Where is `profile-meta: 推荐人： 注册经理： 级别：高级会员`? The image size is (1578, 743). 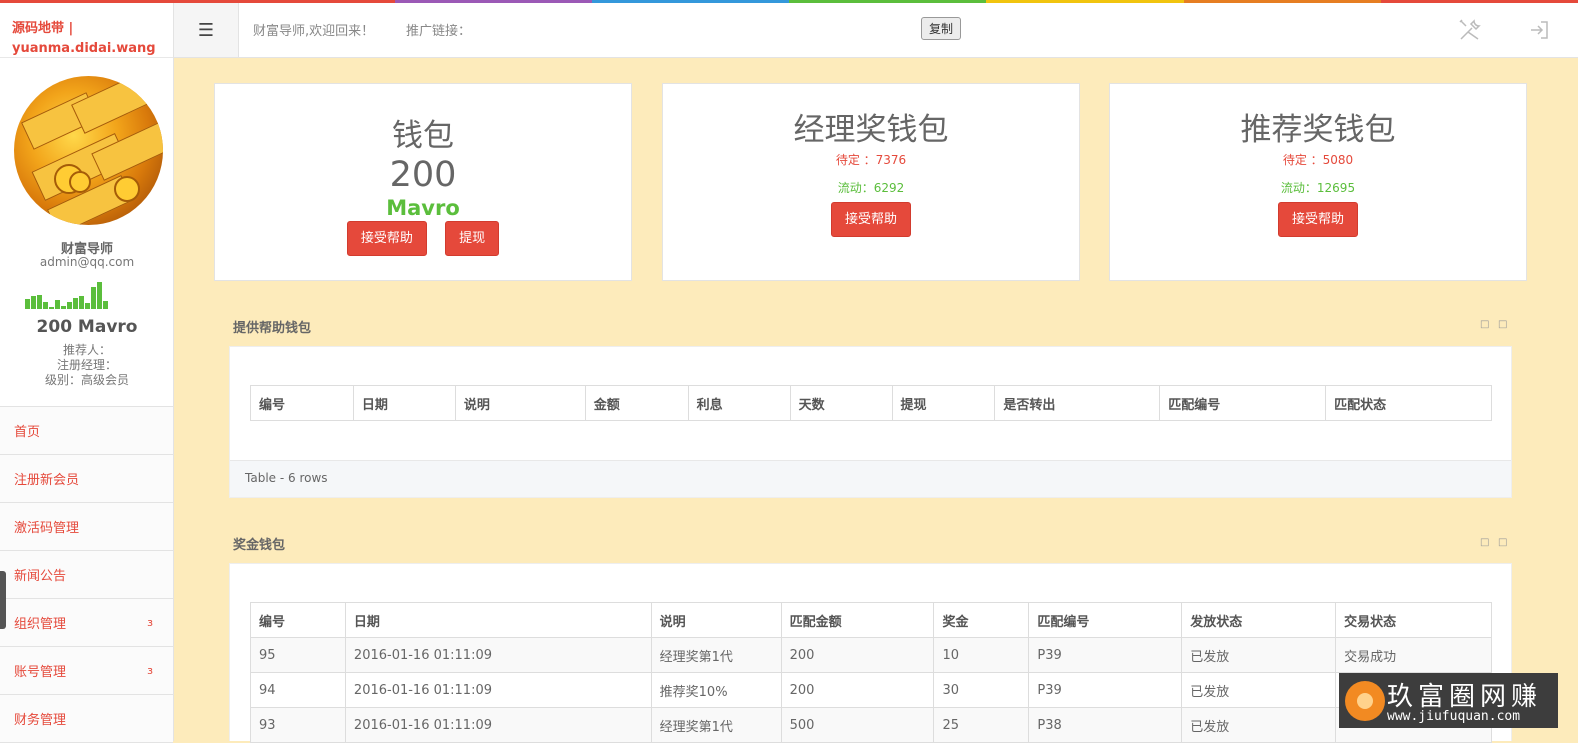
profile-meta: 推荐人： 注册经理： 级别：高级会员 is located at coordinates (87, 365).